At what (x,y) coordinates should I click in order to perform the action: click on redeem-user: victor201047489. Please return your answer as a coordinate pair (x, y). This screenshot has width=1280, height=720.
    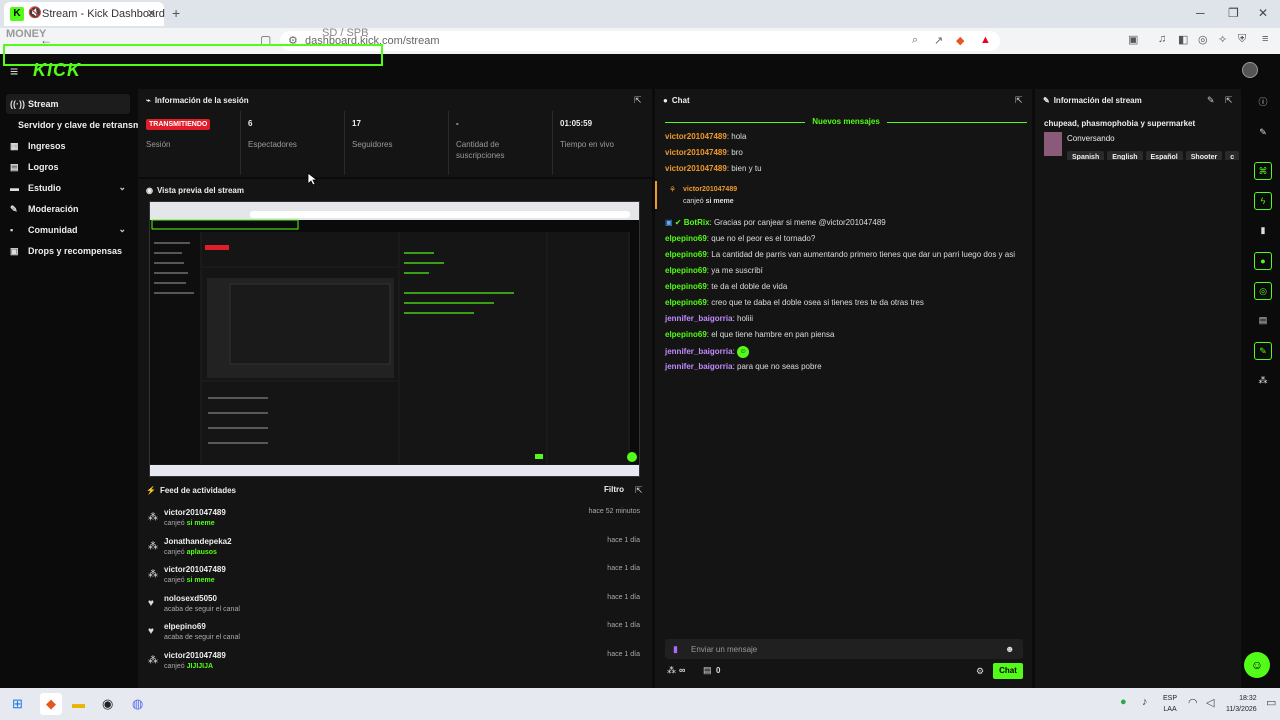
    Looking at the image, I should click on (710, 189).